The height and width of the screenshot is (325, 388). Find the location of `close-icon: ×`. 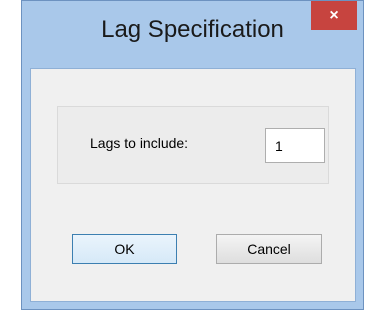

close-icon: × is located at coordinates (334, 15).